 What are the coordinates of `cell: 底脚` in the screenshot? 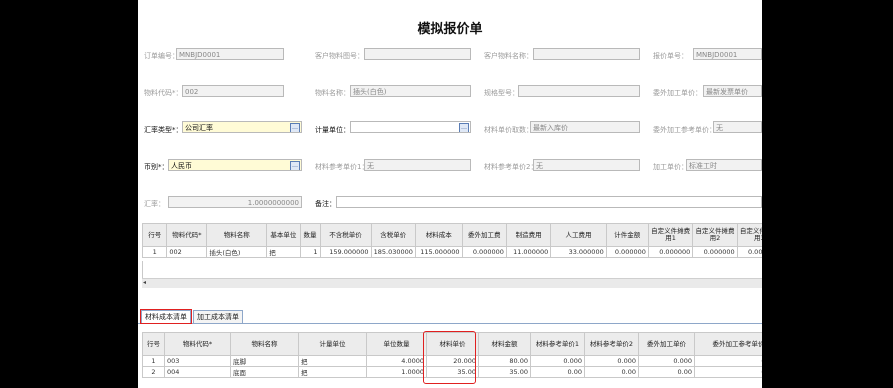 It's located at (264, 361).